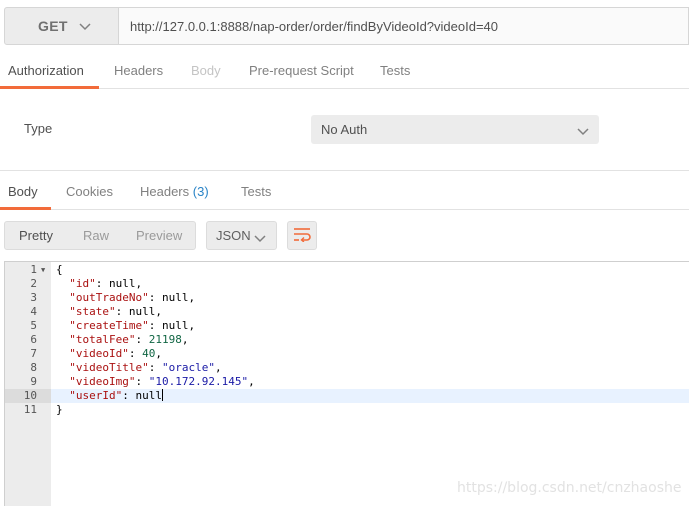 The height and width of the screenshot is (506, 689). I want to click on code-text: "userId": null, so click(116, 395).